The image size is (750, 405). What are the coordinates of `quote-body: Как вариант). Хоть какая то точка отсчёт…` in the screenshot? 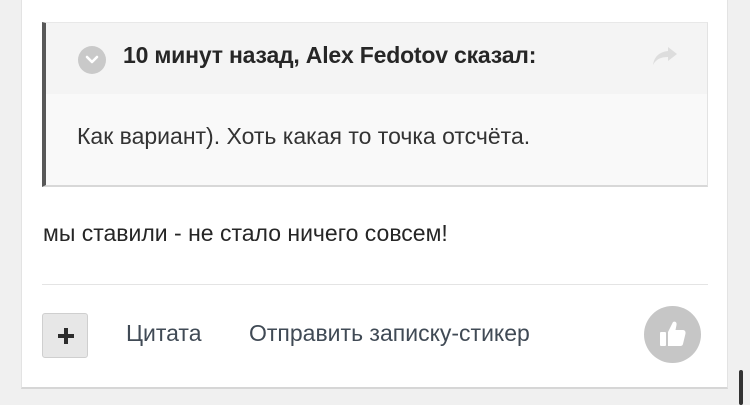 It's located at (304, 136).